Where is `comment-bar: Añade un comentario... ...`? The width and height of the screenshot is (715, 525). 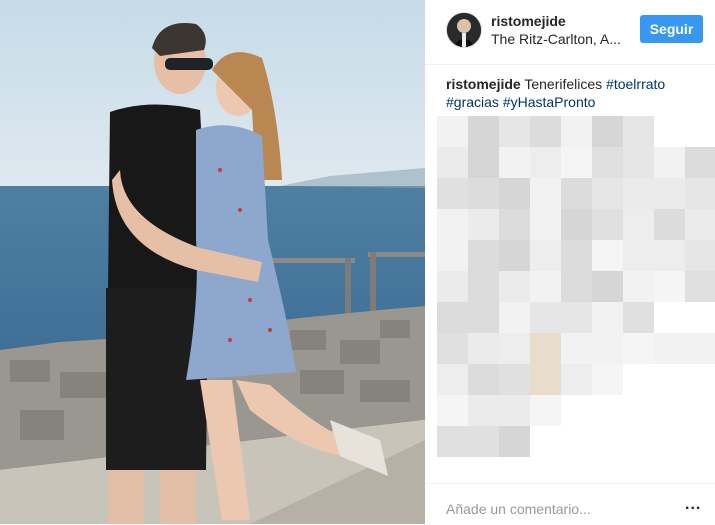 comment-bar: Añade un comentario... ... is located at coordinates (570, 504).